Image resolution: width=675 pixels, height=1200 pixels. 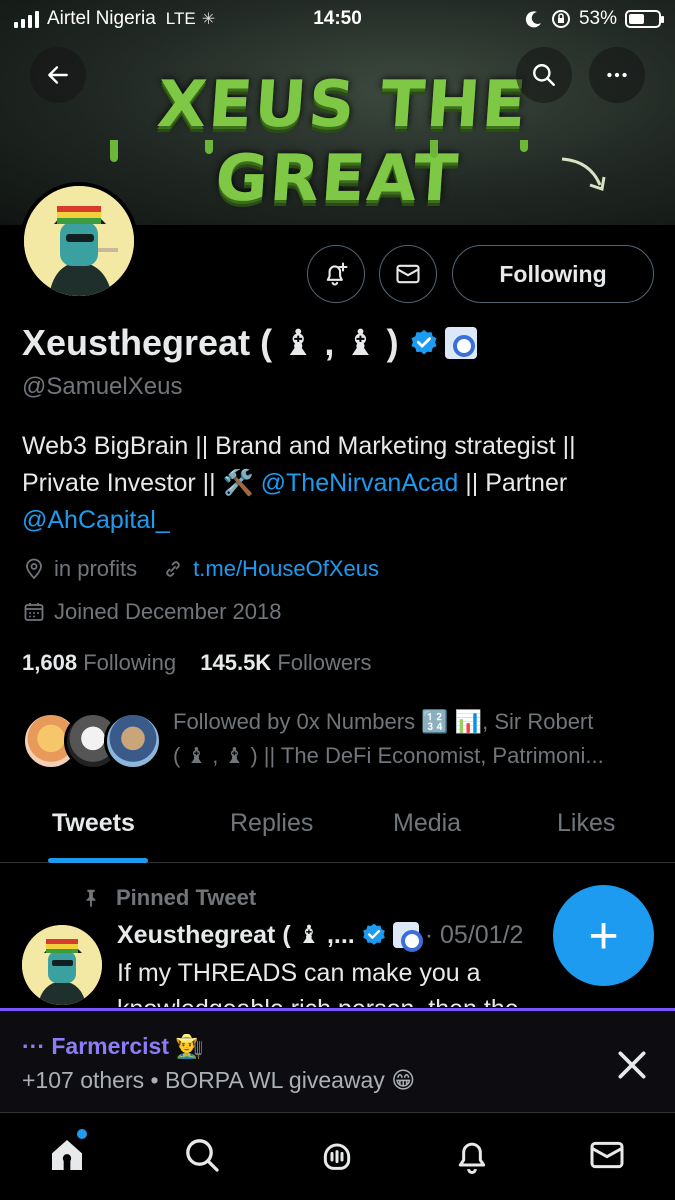 What do you see at coordinates (597, 18) in the screenshot?
I see `battery-percent: 53%` at bounding box center [597, 18].